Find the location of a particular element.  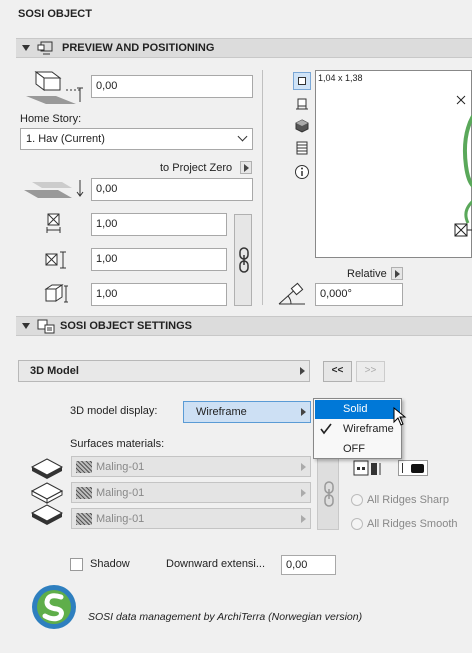

next-page-button: >> is located at coordinates (370, 371).